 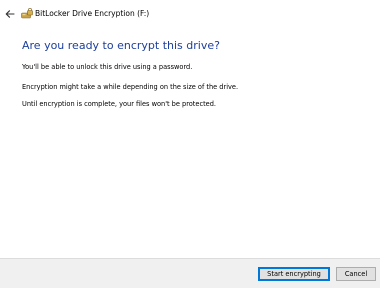 What do you see at coordinates (27, 13) in the screenshot?
I see `bitlocker-drive-icon` at bounding box center [27, 13].